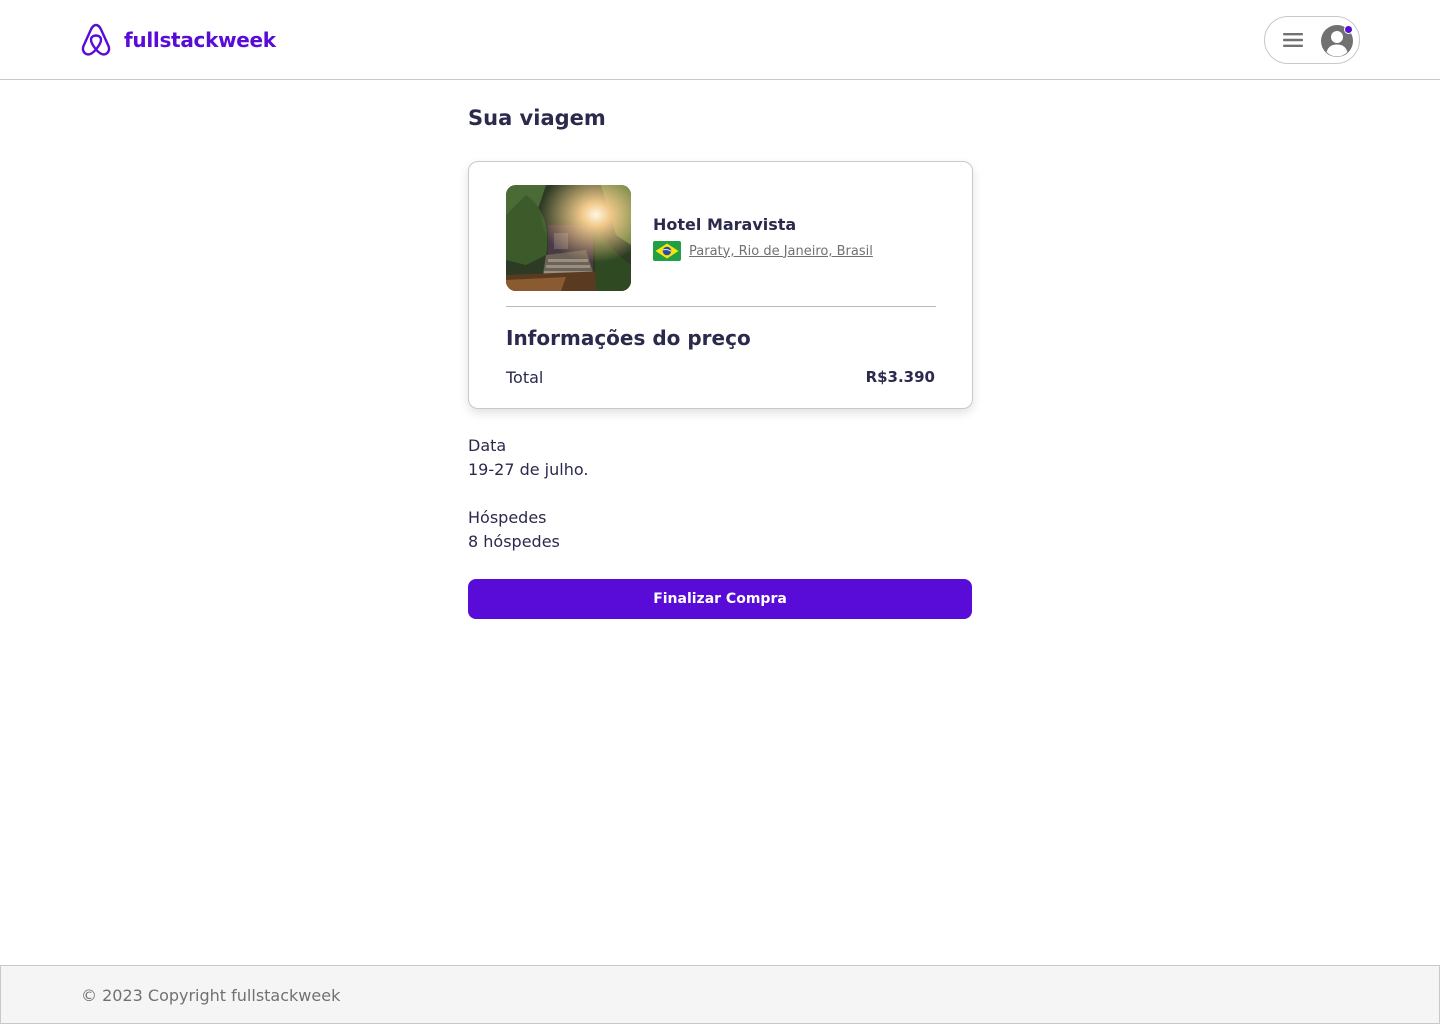  Describe the element at coordinates (487, 445) in the screenshot. I see `date-label: Data` at that location.